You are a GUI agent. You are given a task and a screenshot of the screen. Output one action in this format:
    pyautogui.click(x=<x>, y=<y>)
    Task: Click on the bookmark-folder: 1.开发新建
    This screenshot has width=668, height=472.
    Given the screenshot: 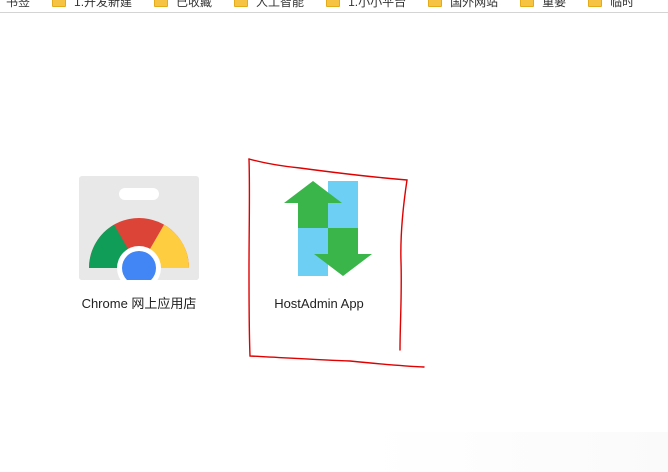 What is the action you would take?
    pyautogui.click(x=92, y=5)
    